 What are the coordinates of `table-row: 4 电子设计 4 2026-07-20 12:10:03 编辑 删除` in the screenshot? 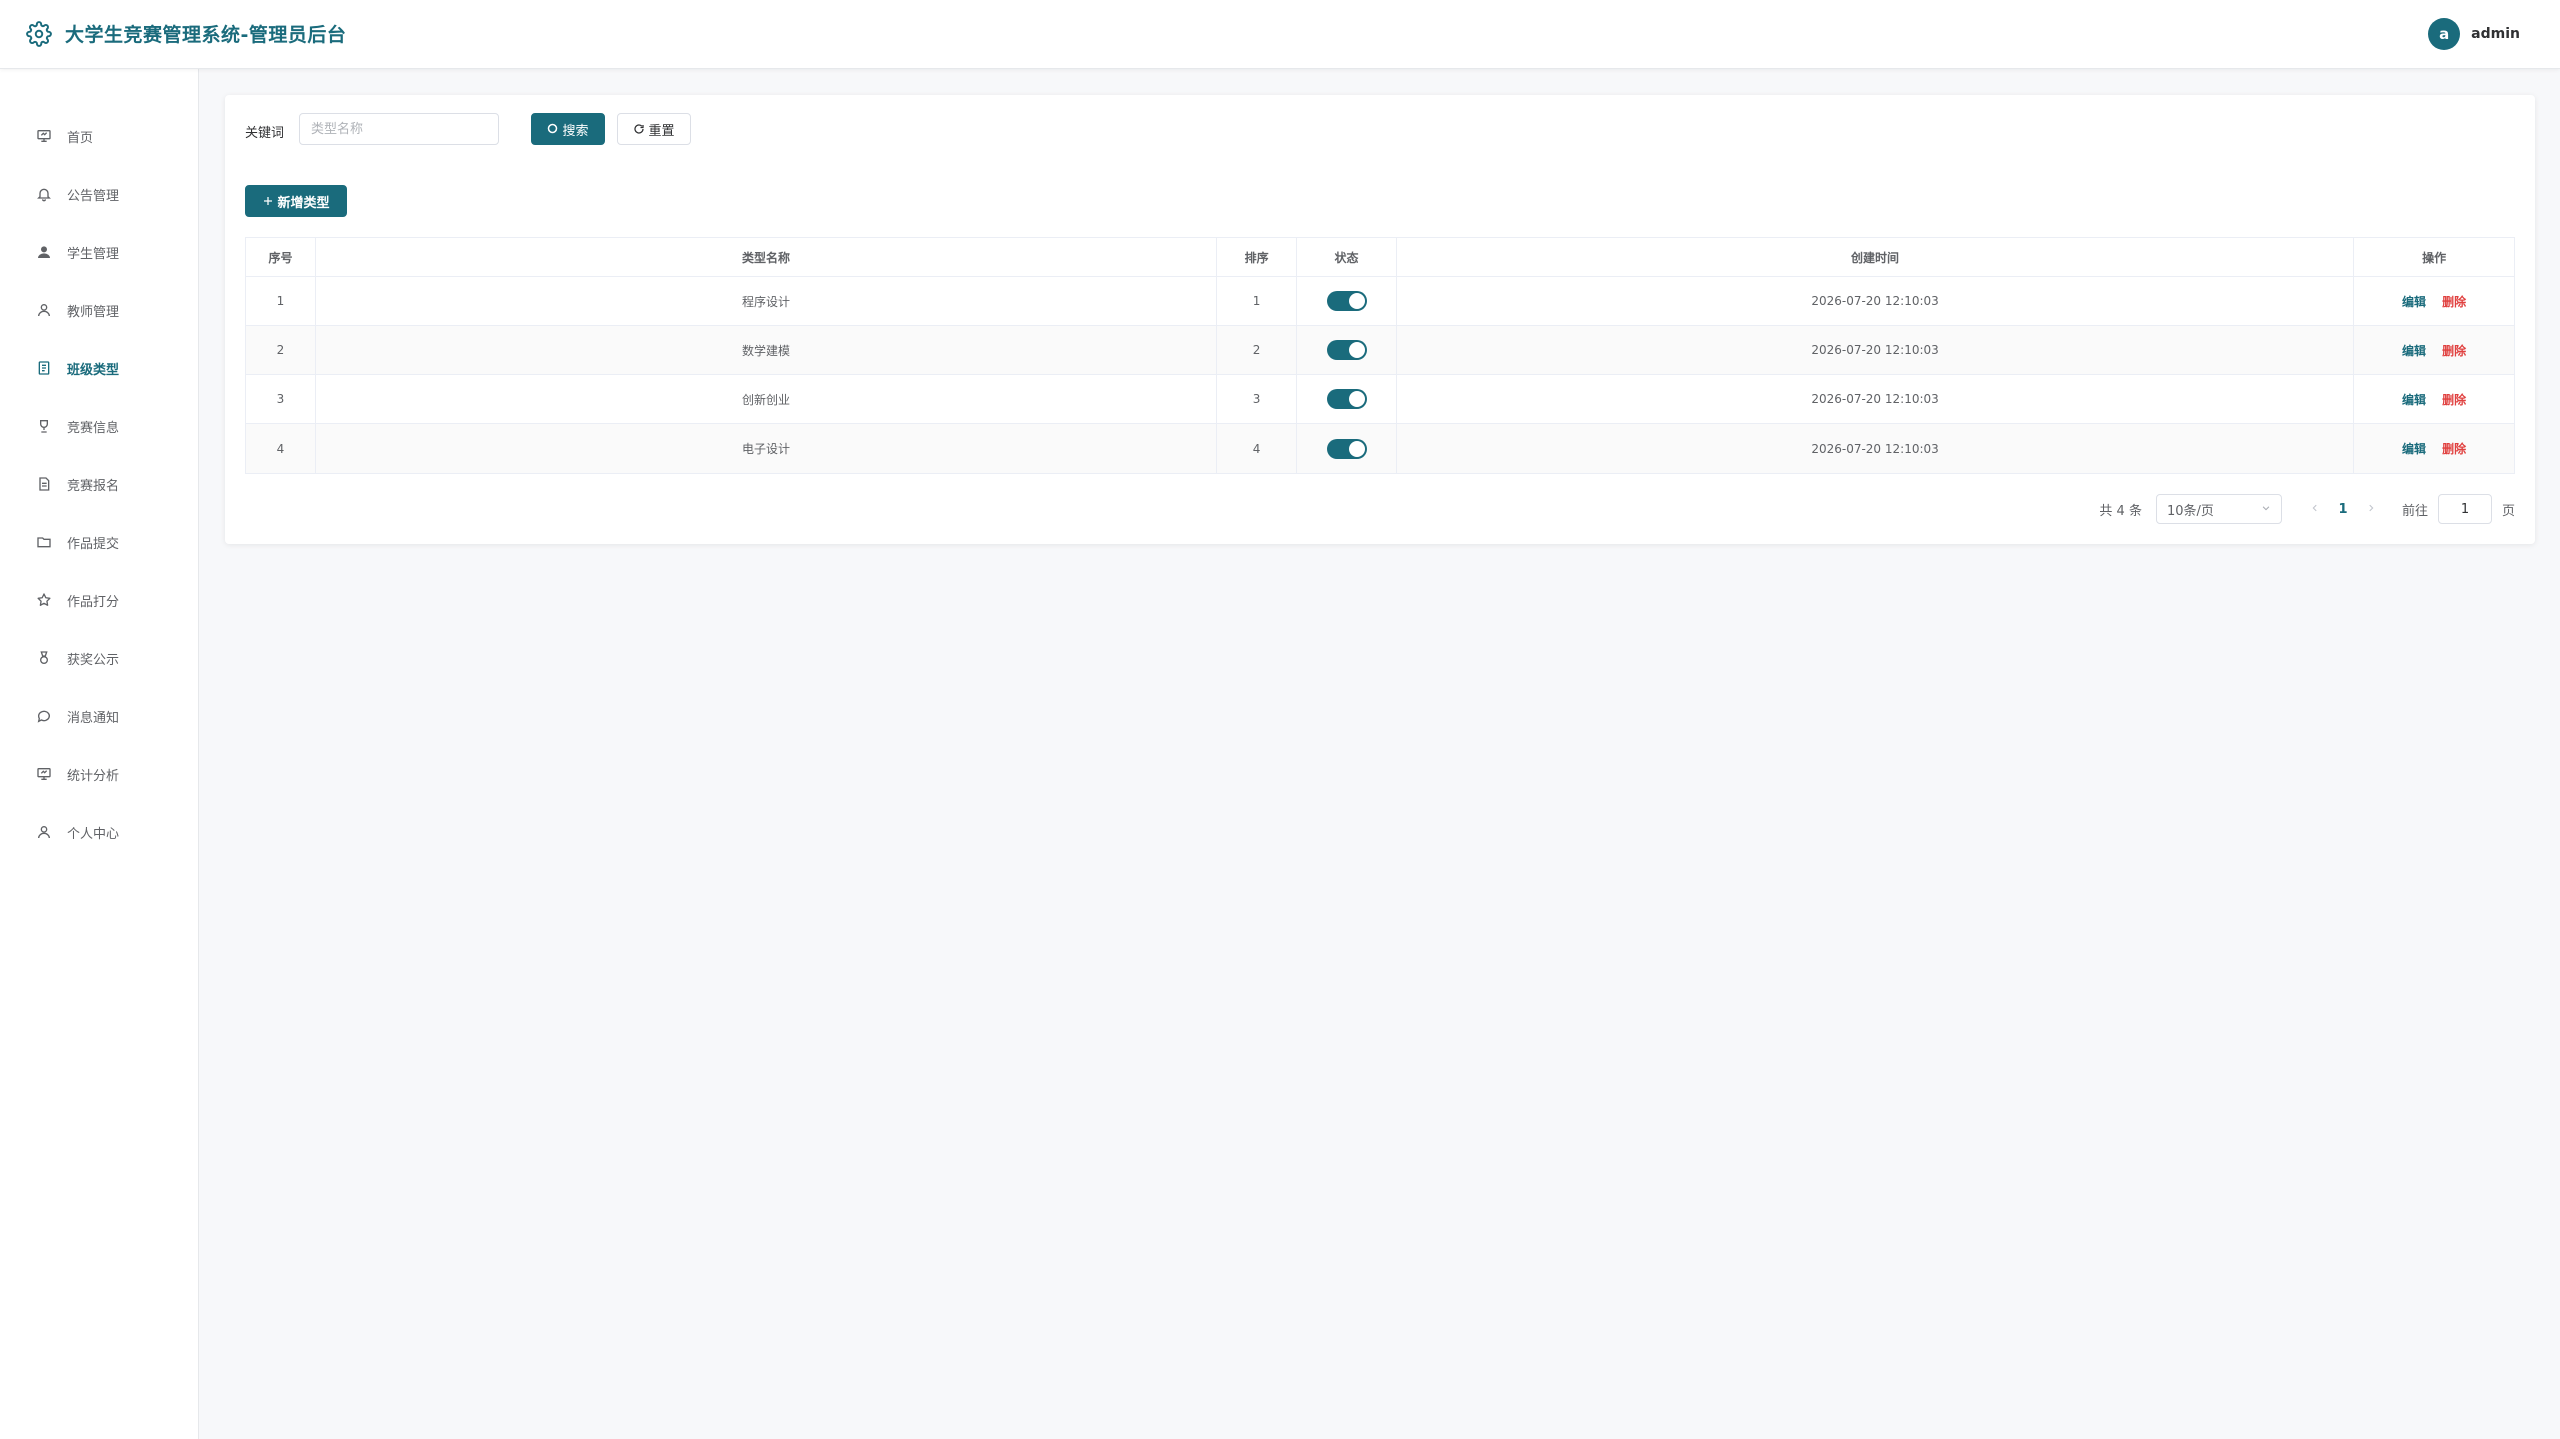 It's located at (1380, 448).